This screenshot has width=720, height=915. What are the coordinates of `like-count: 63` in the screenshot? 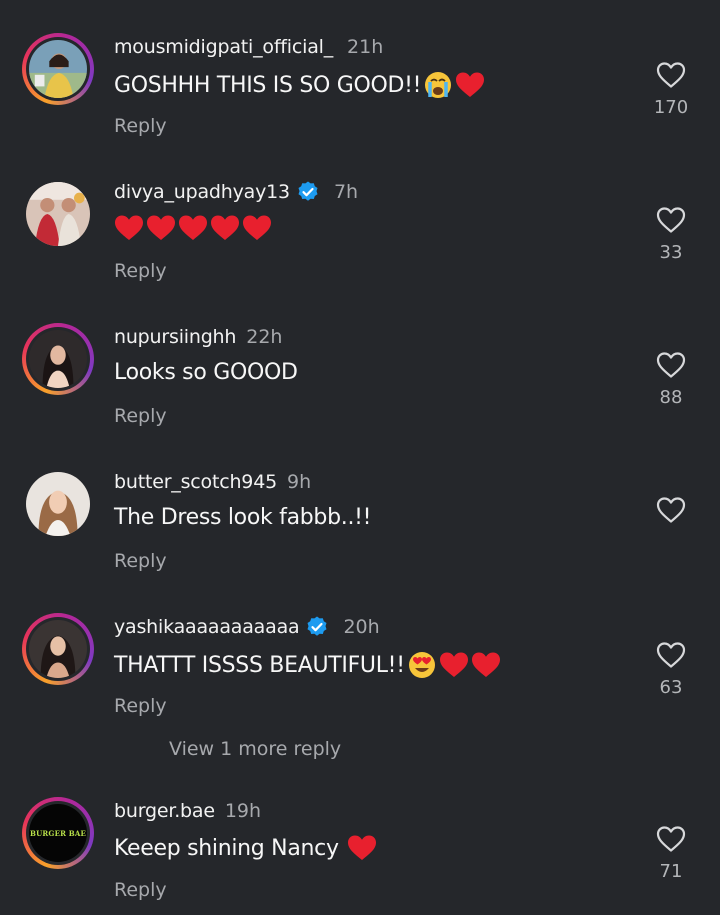 It's located at (671, 687).